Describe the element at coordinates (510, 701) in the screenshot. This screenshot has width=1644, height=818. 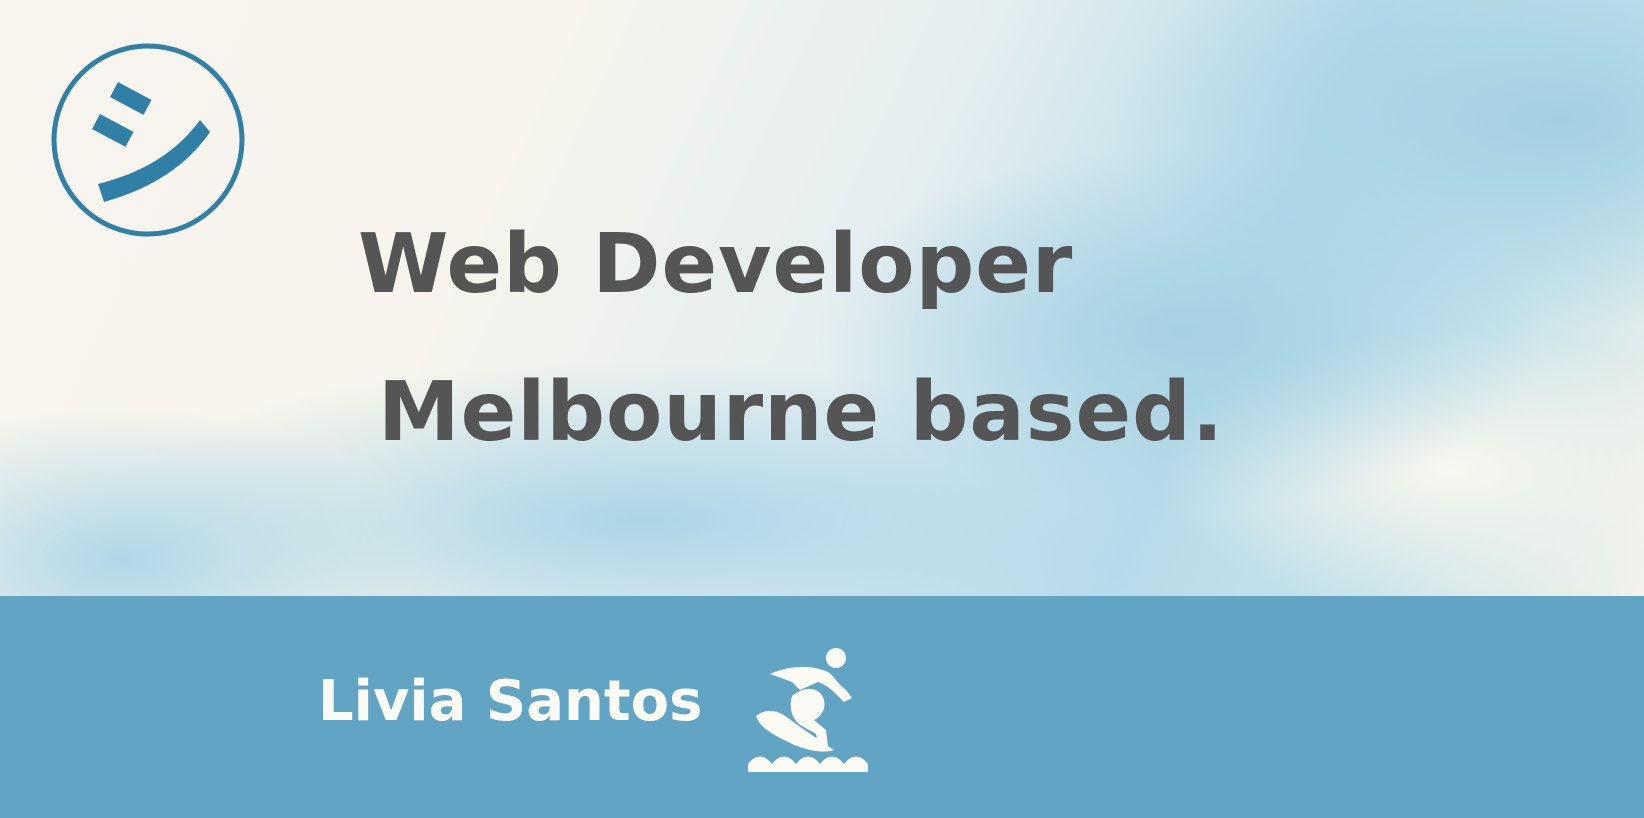
I see `author-name: Livia Santos` at that location.